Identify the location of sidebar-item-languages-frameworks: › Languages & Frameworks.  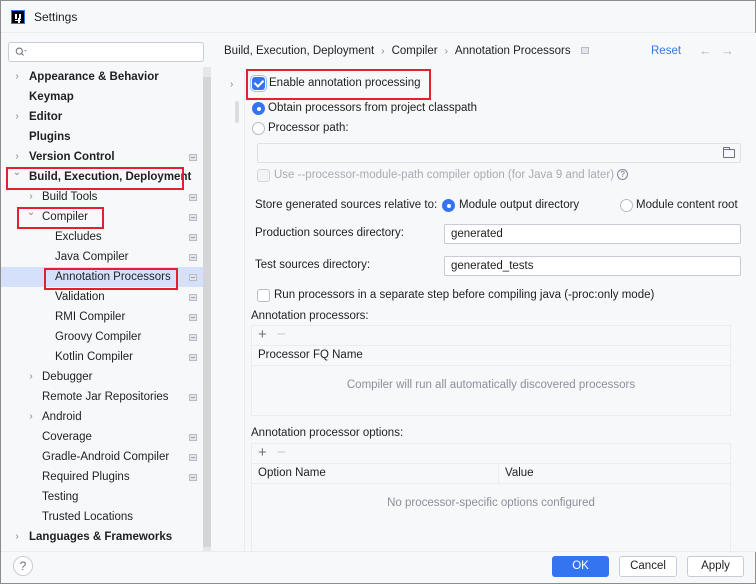
(106, 537).